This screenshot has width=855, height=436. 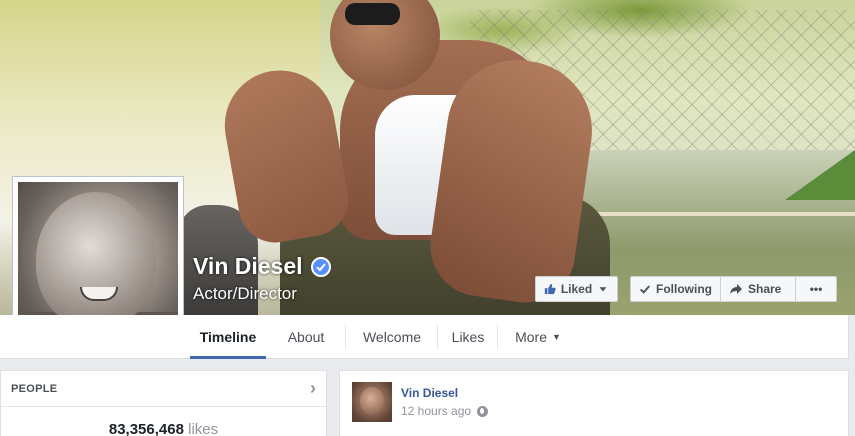 What do you see at coordinates (96, 259) in the screenshot?
I see `profile-picture-face` at bounding box center [96, 259].